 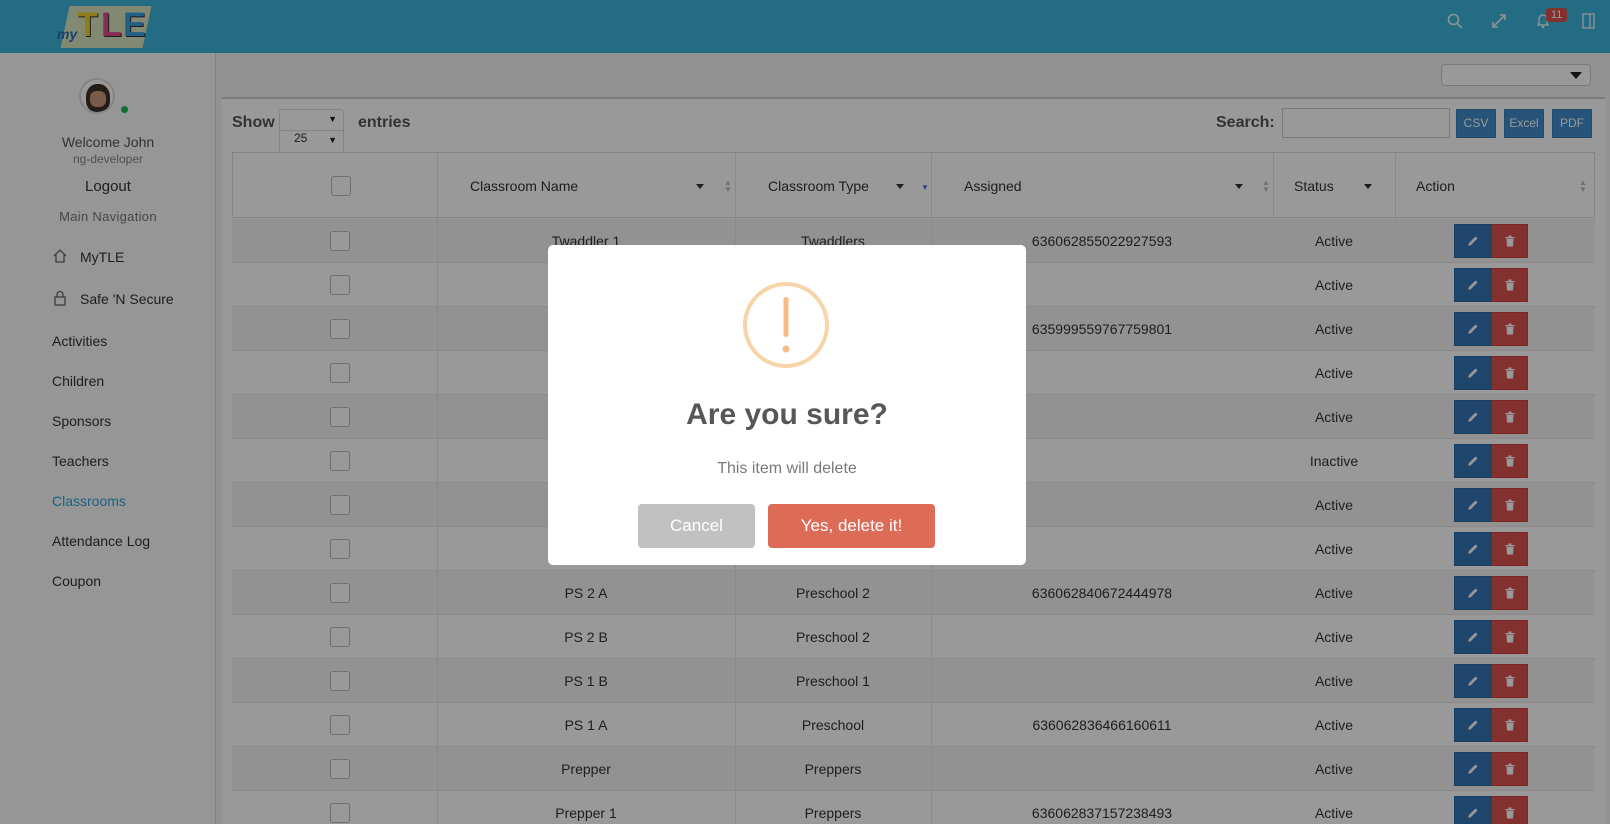 What do you see at coordinates (787, 414) in the screenshot?
I see `dialog-title: Are you sure?` at bounding box center [787, 414].